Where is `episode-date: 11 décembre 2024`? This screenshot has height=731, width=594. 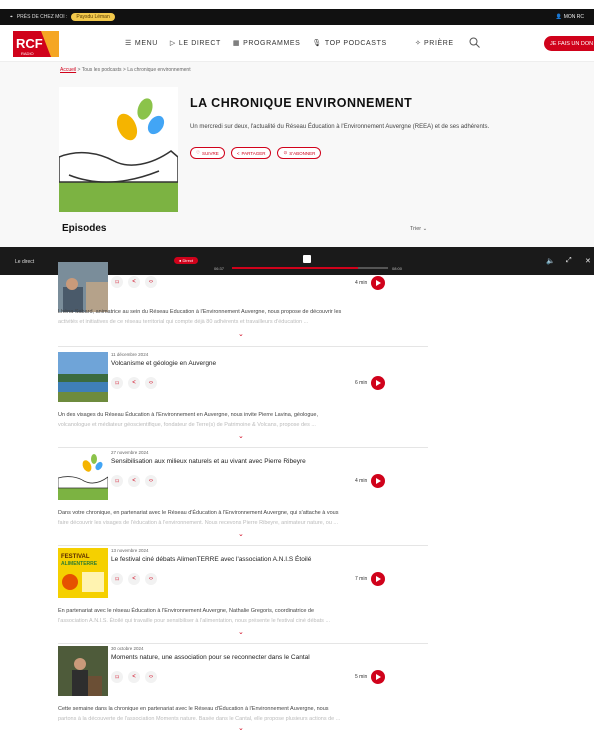
episode-date: 11 décembre 2024 is located at coordinates (130, 354).